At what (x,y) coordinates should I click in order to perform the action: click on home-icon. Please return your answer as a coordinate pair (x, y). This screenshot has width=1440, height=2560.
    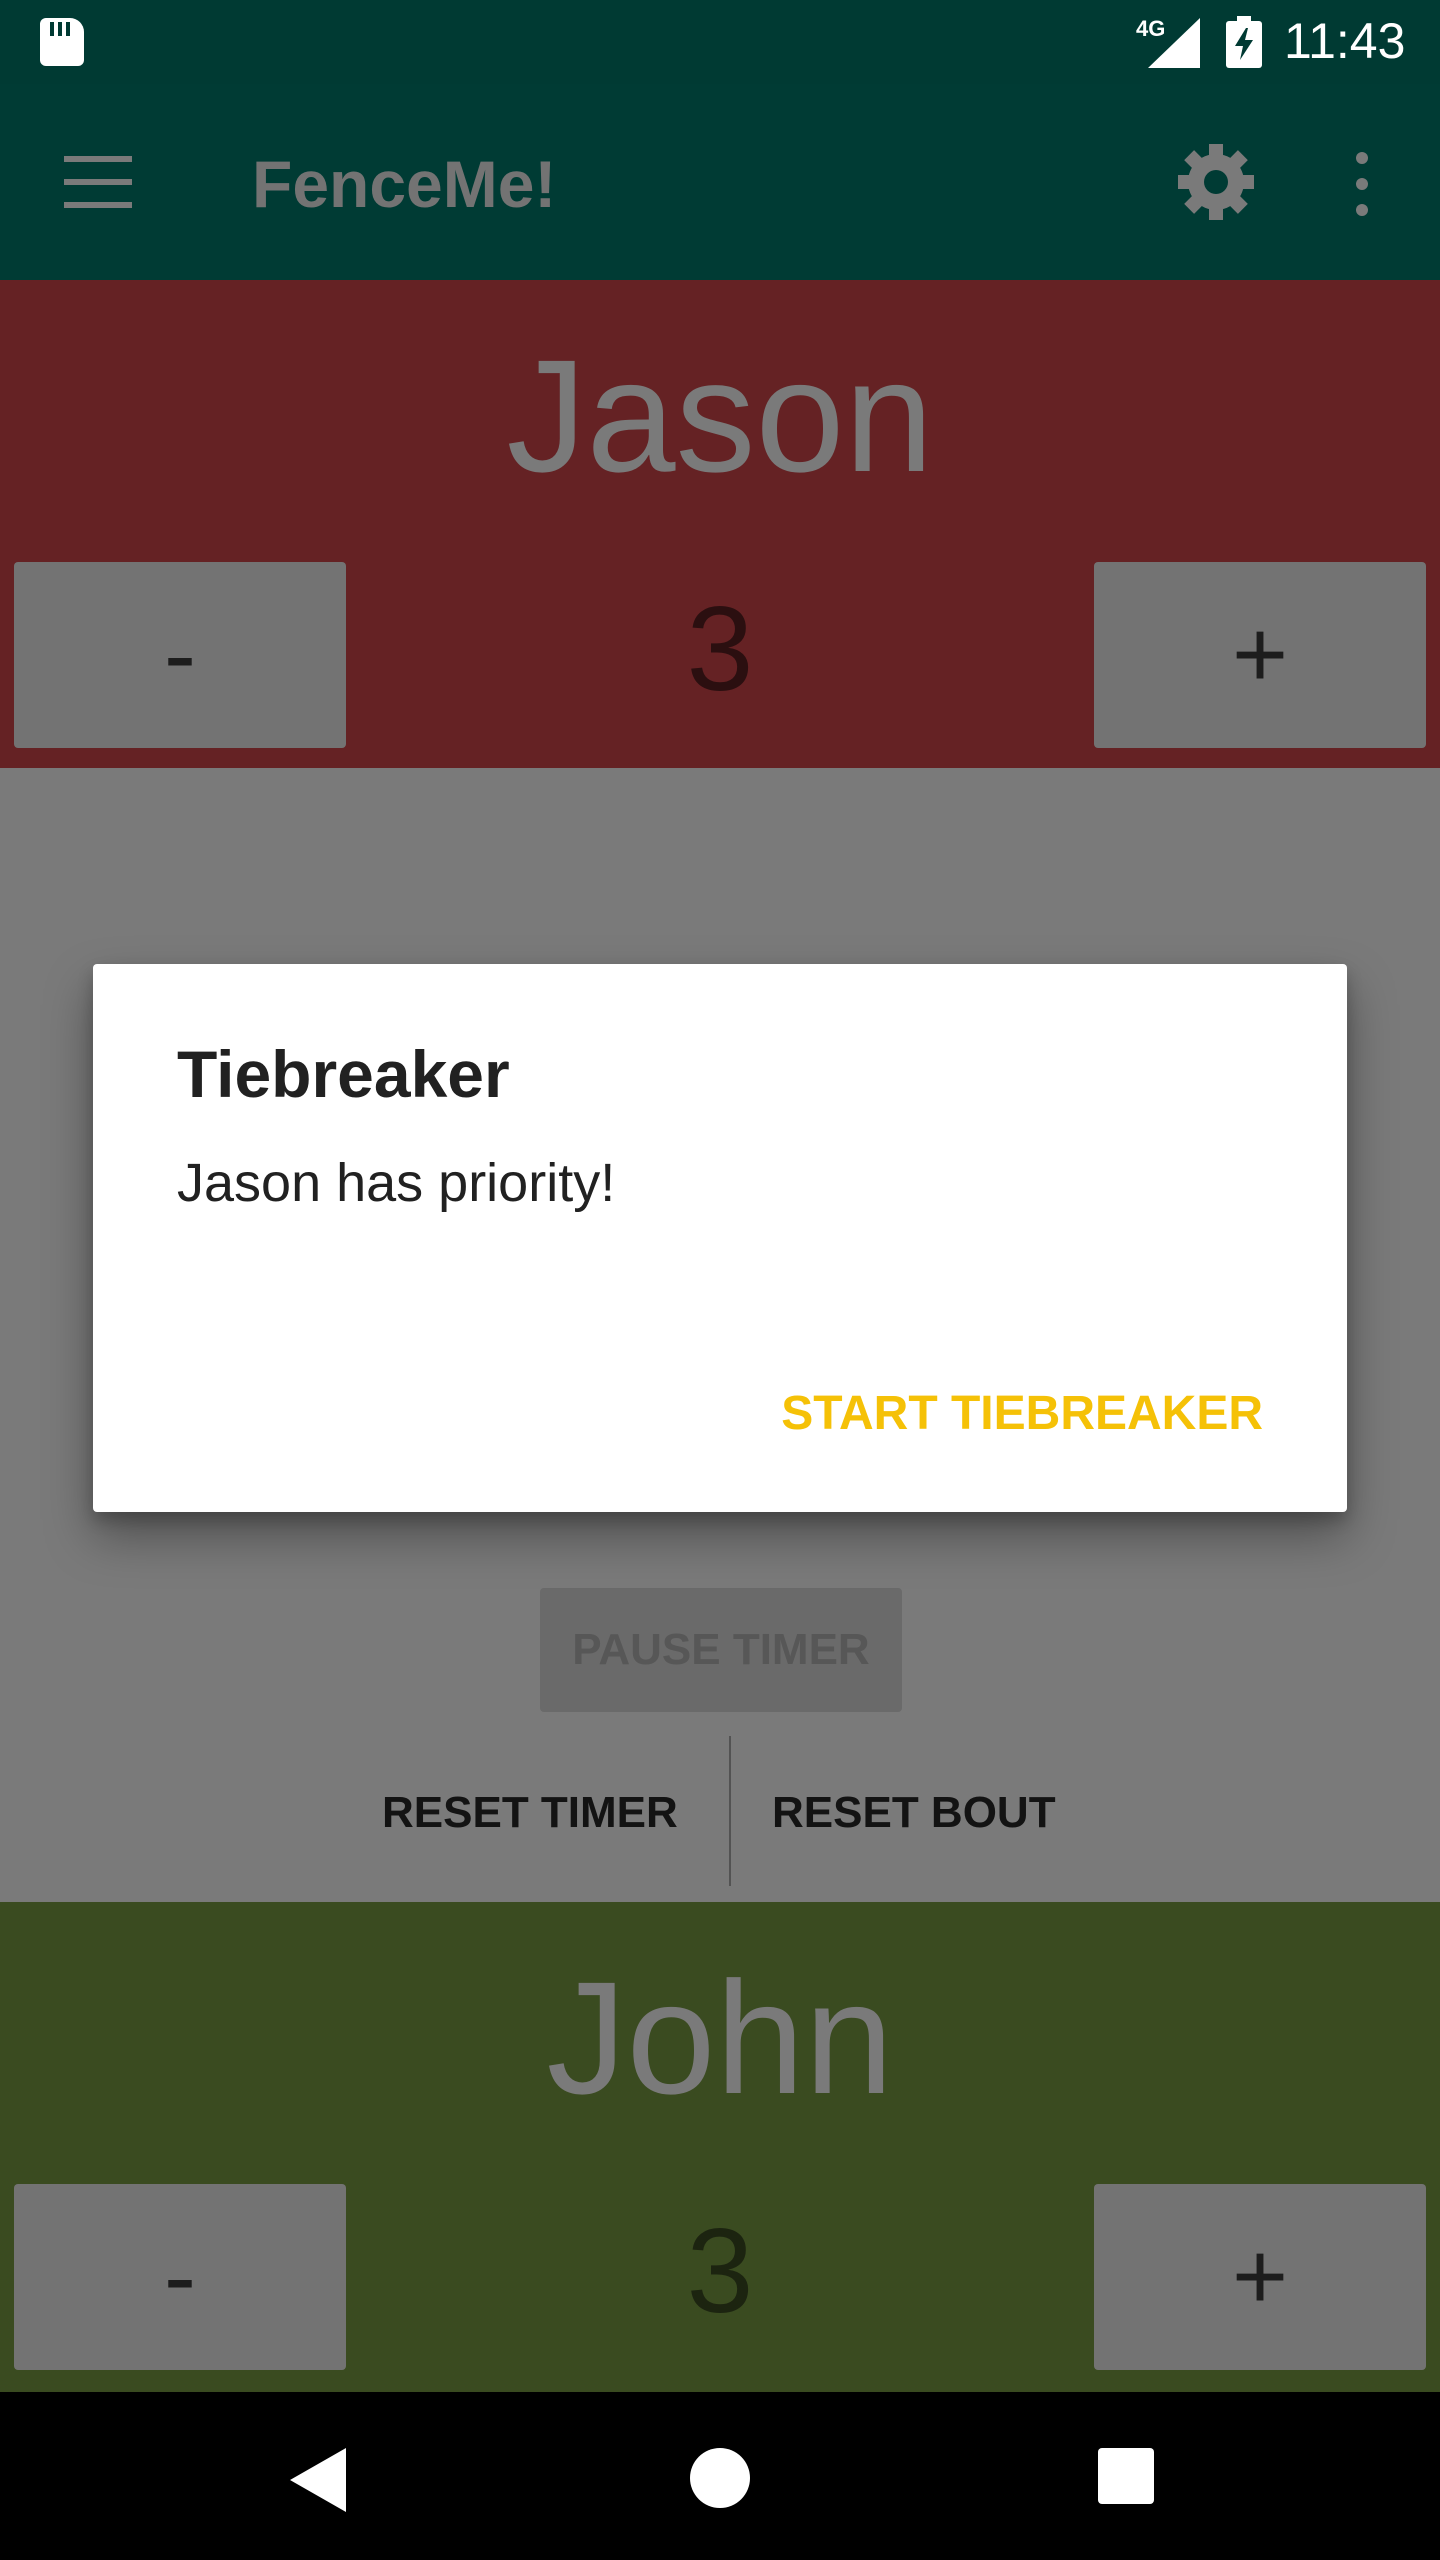
    Looking at the image, I should click on (720, 2478).